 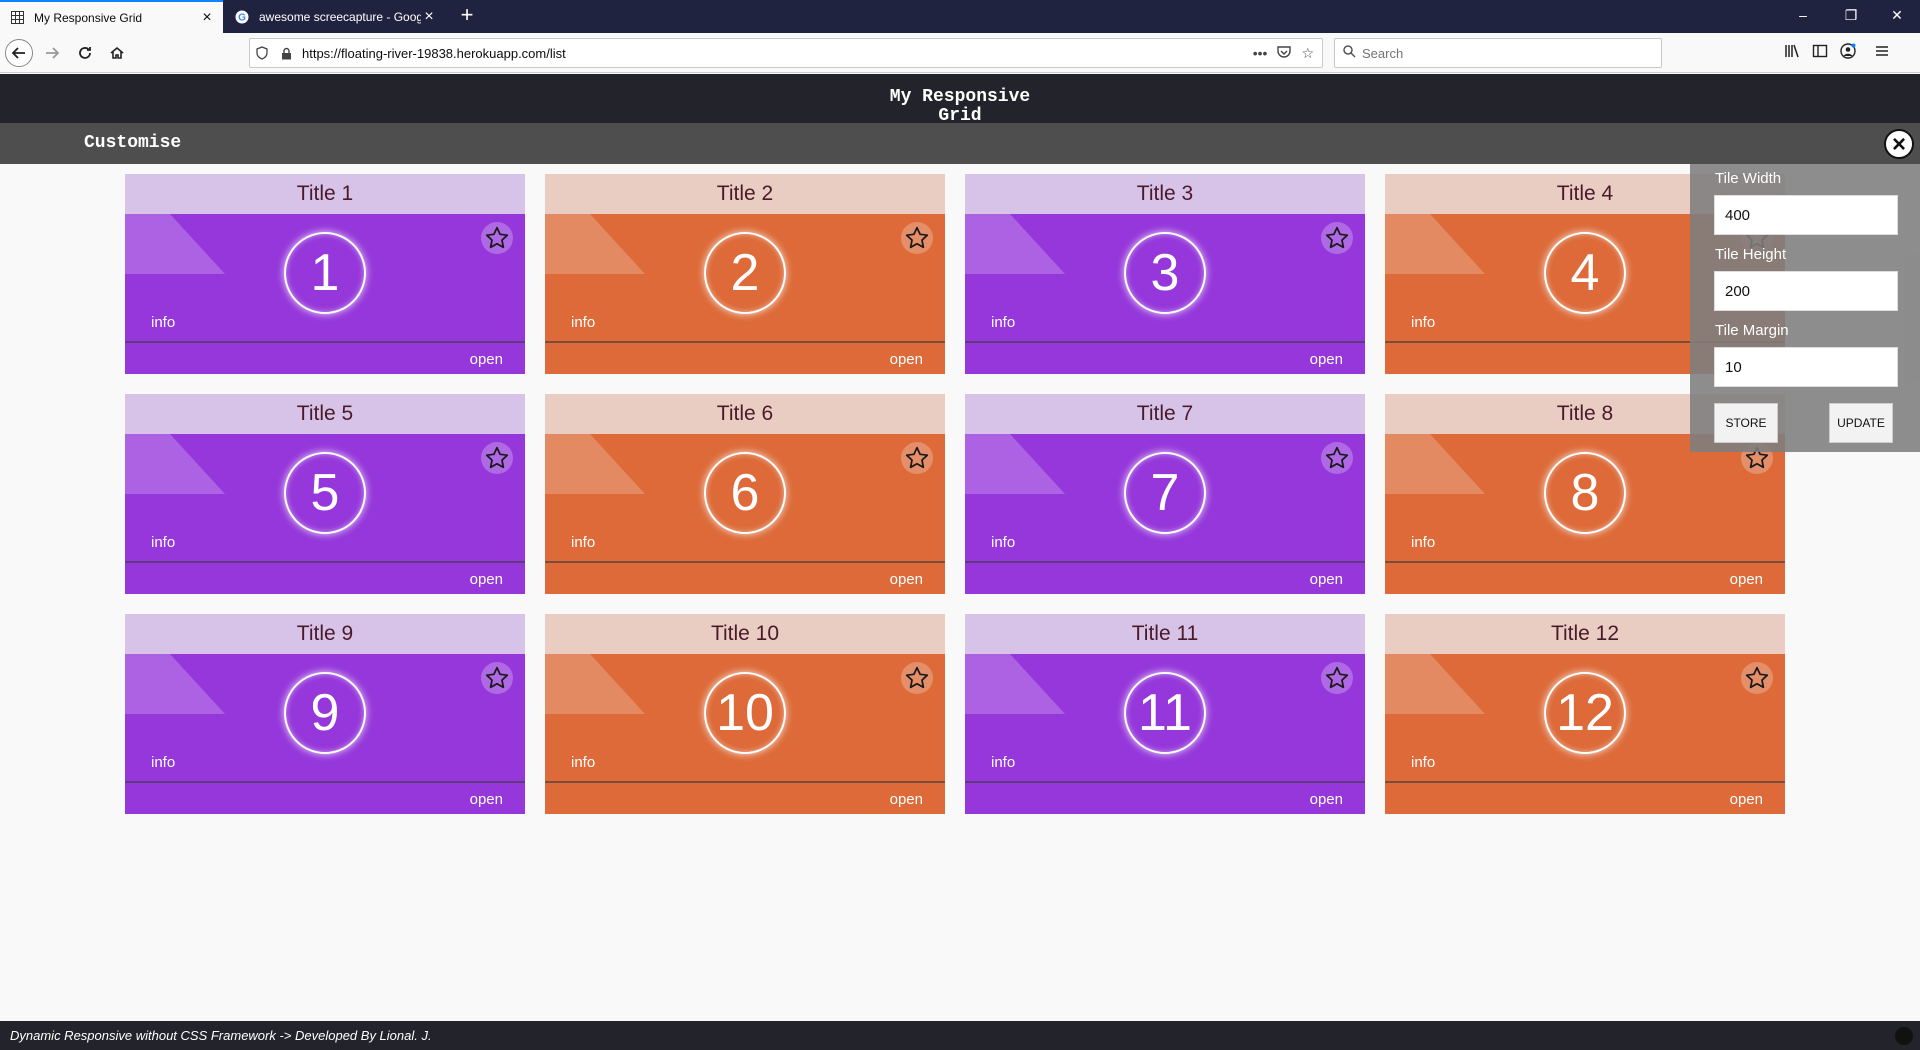 What do you see at coordinates (1792, 53) in the screenshot?
I see `library-icon` at bounding box center [1792, 53].